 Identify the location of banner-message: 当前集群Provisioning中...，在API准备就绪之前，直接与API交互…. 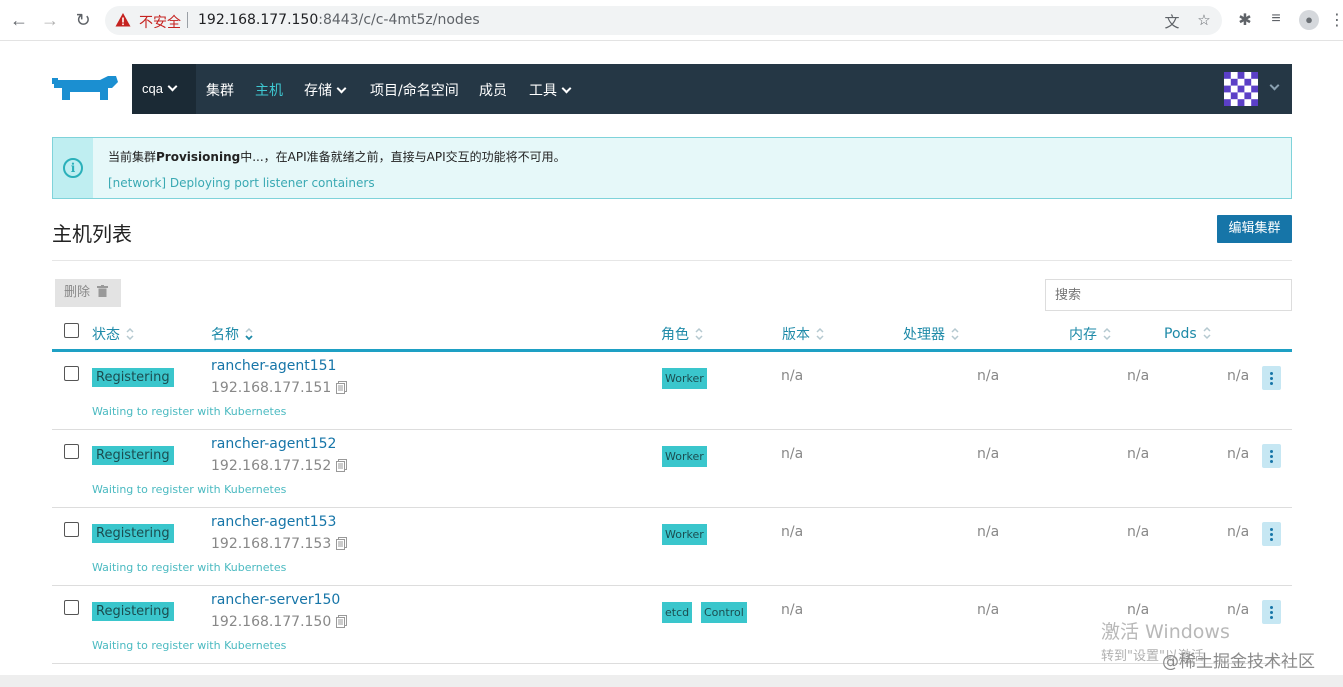
(337, 157).